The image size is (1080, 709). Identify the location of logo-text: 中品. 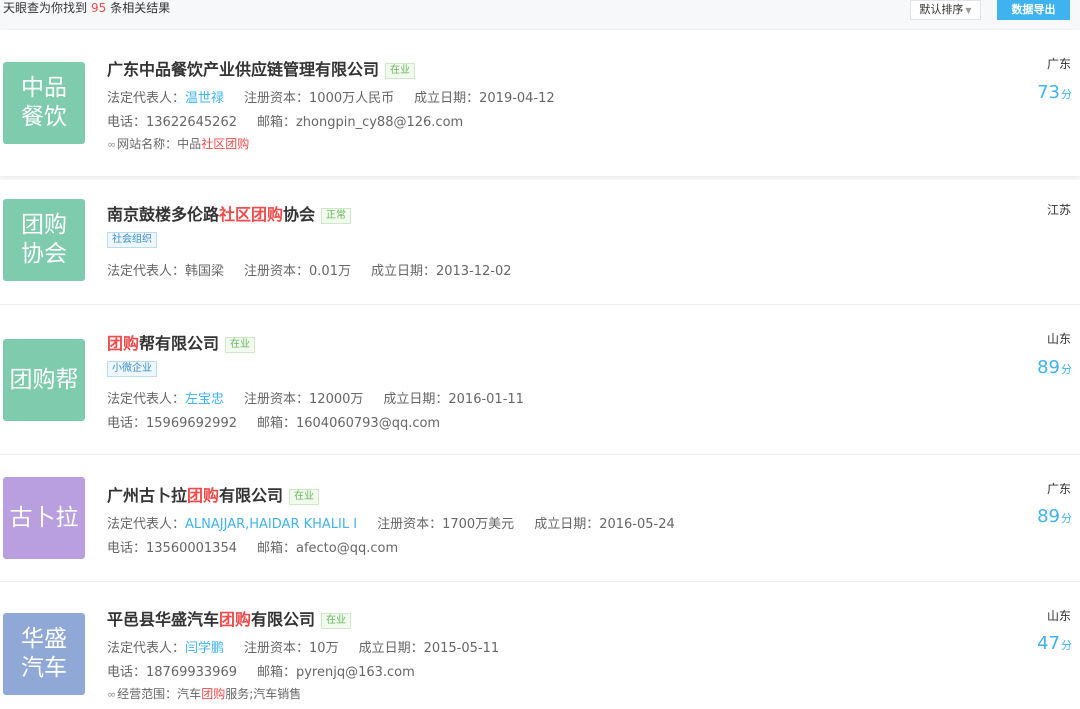
(44, 88).